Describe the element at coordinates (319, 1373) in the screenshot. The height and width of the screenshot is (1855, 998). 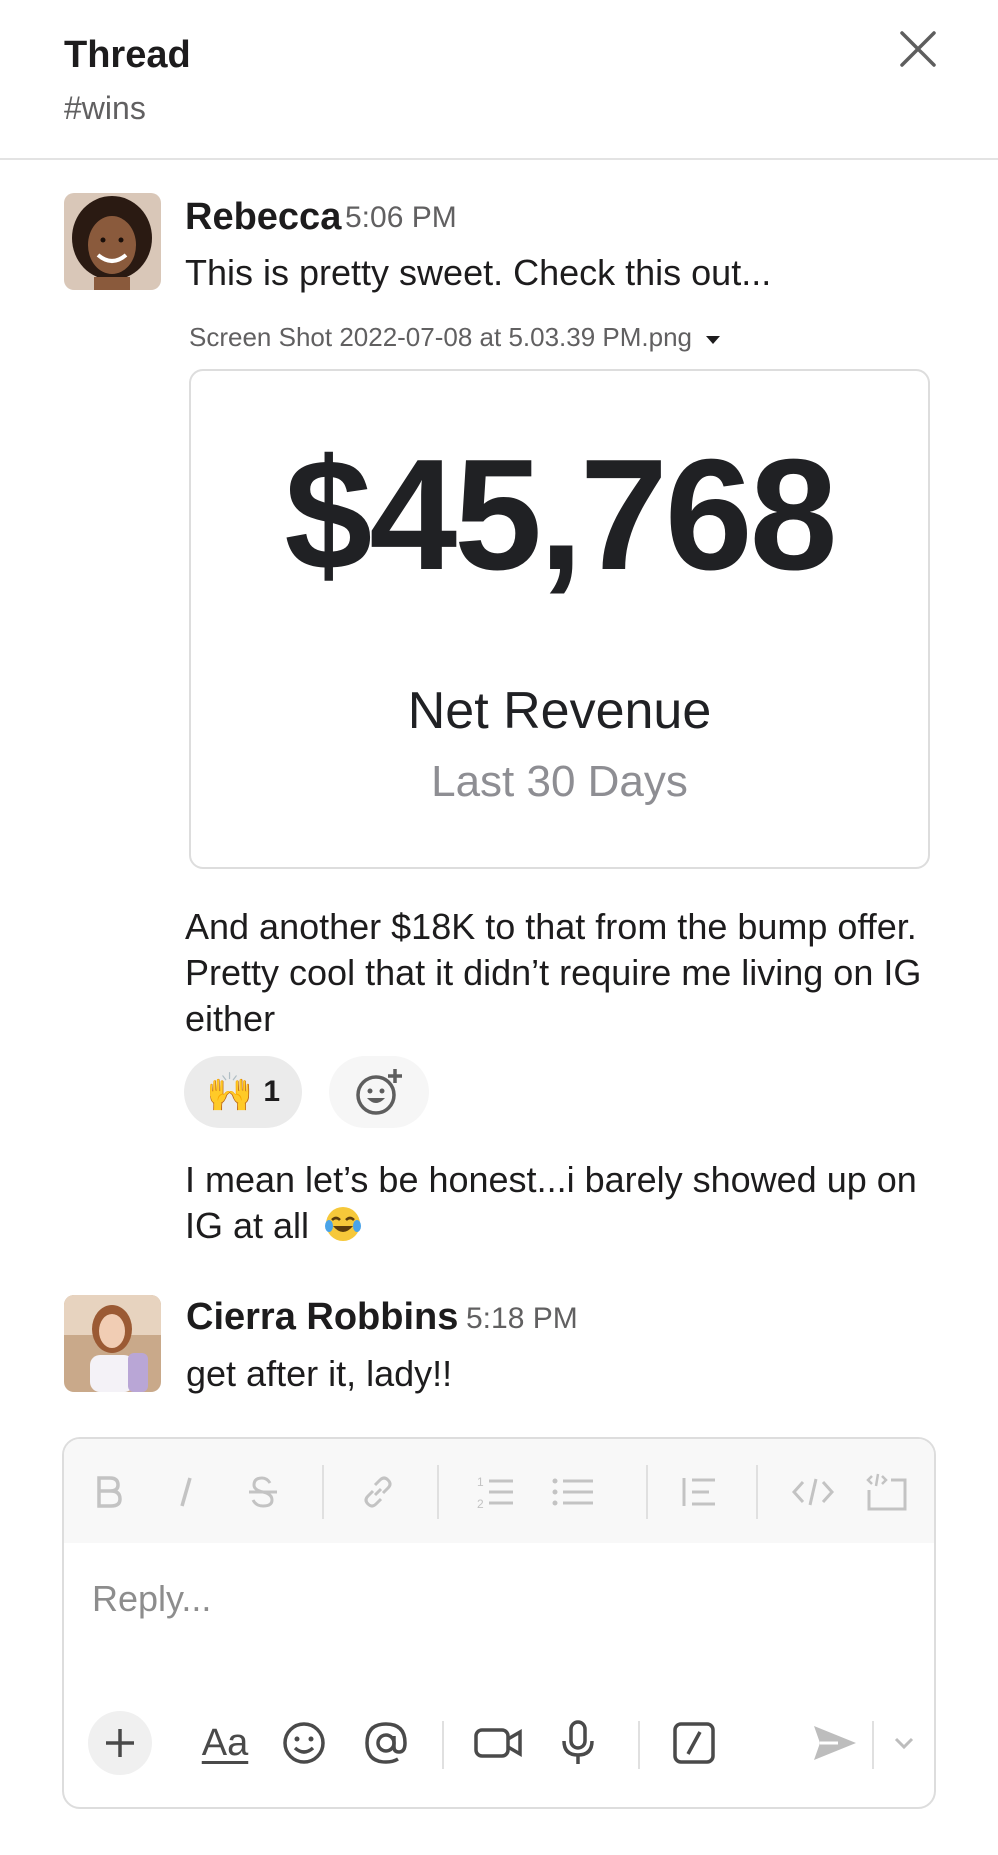
I see `message-text: get after it, lady!!` at that location.